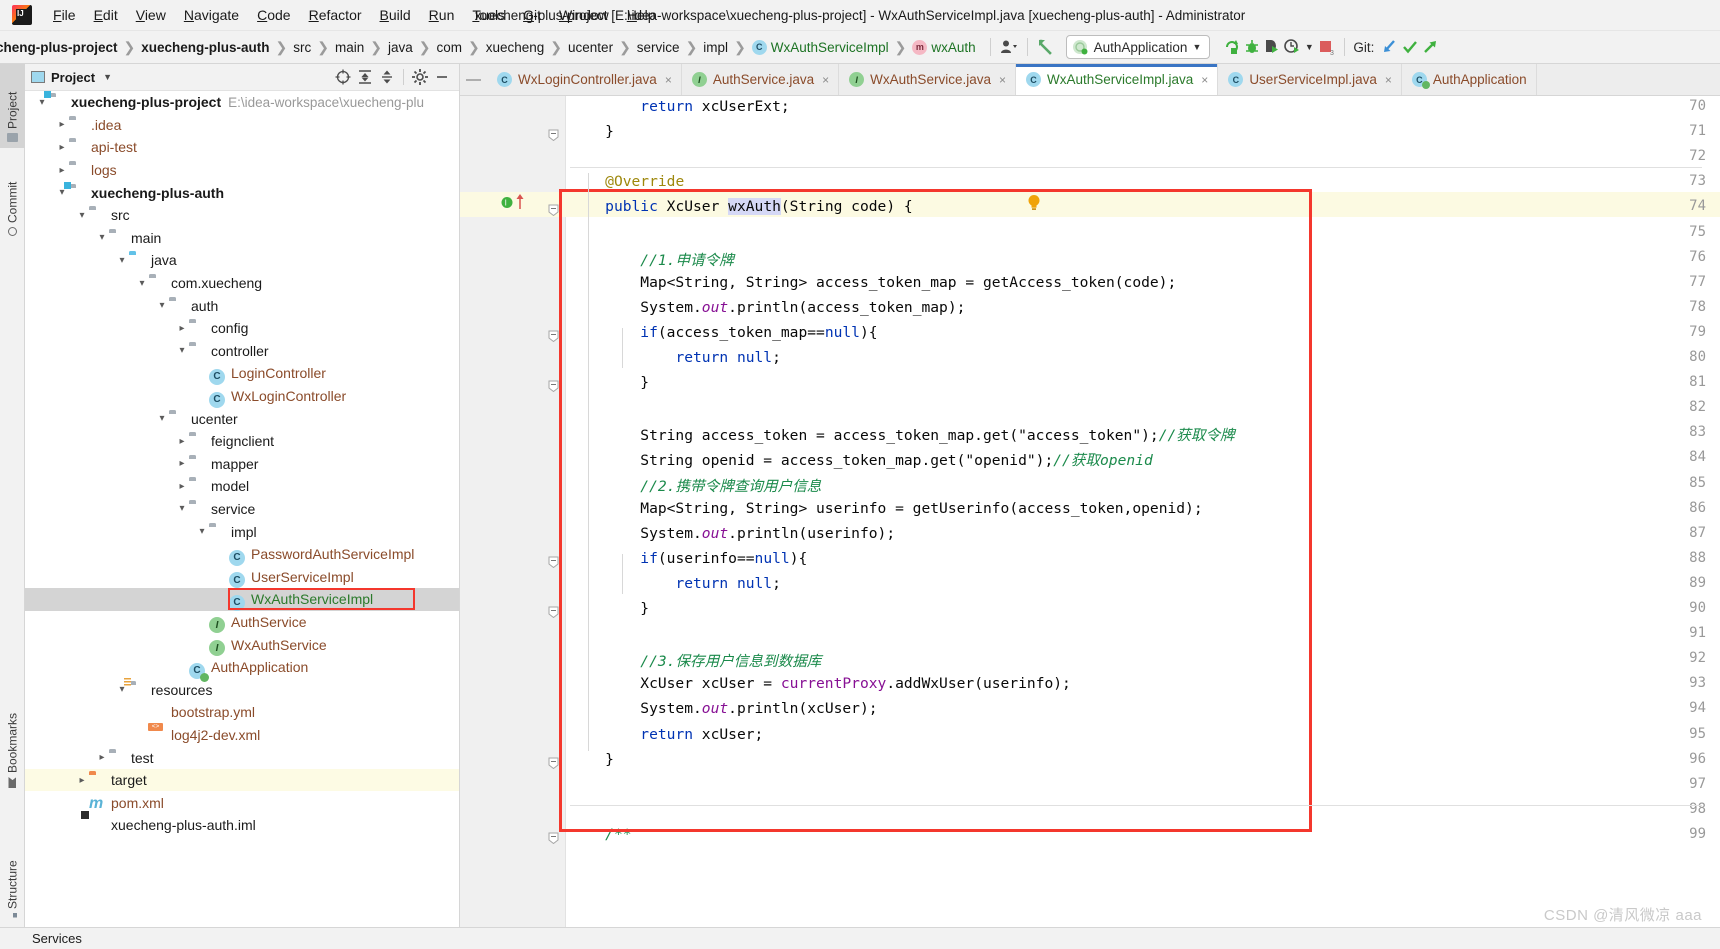 Image resolution: width=1720 pixels, height=949 pixels. I want to click on tree-item-log4j2-dev-xml: log4j2-dev.xml, so click(242, 735).